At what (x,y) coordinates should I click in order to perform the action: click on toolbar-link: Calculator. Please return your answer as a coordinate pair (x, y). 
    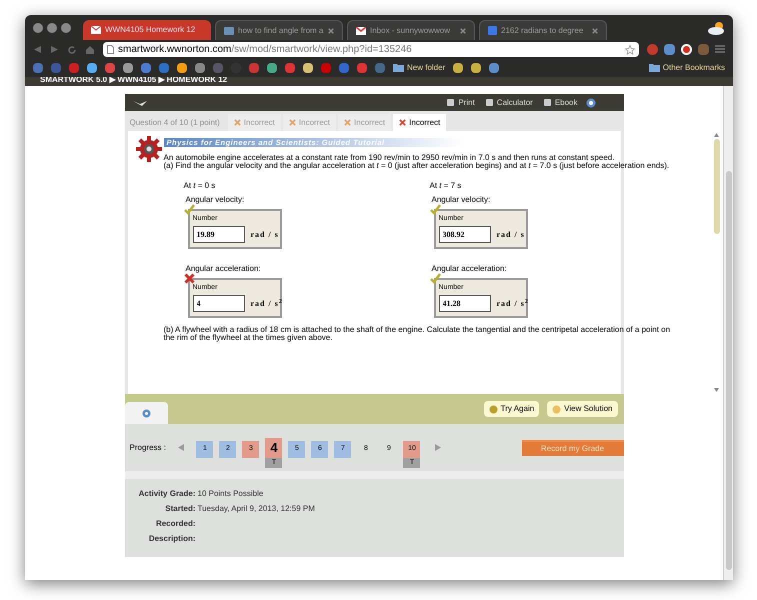
    Looking at the image, I should click on (514, 102).